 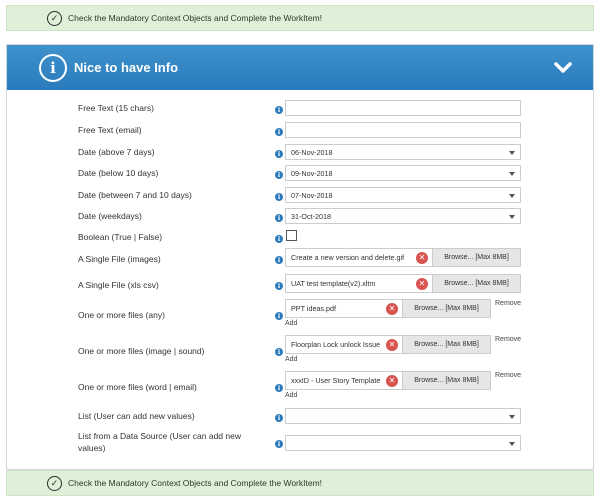 What do you see at coordinates (300, 67) in the screenshot?
I see `panel-header: i Nice to have Info` at bounding box center [300, 67].